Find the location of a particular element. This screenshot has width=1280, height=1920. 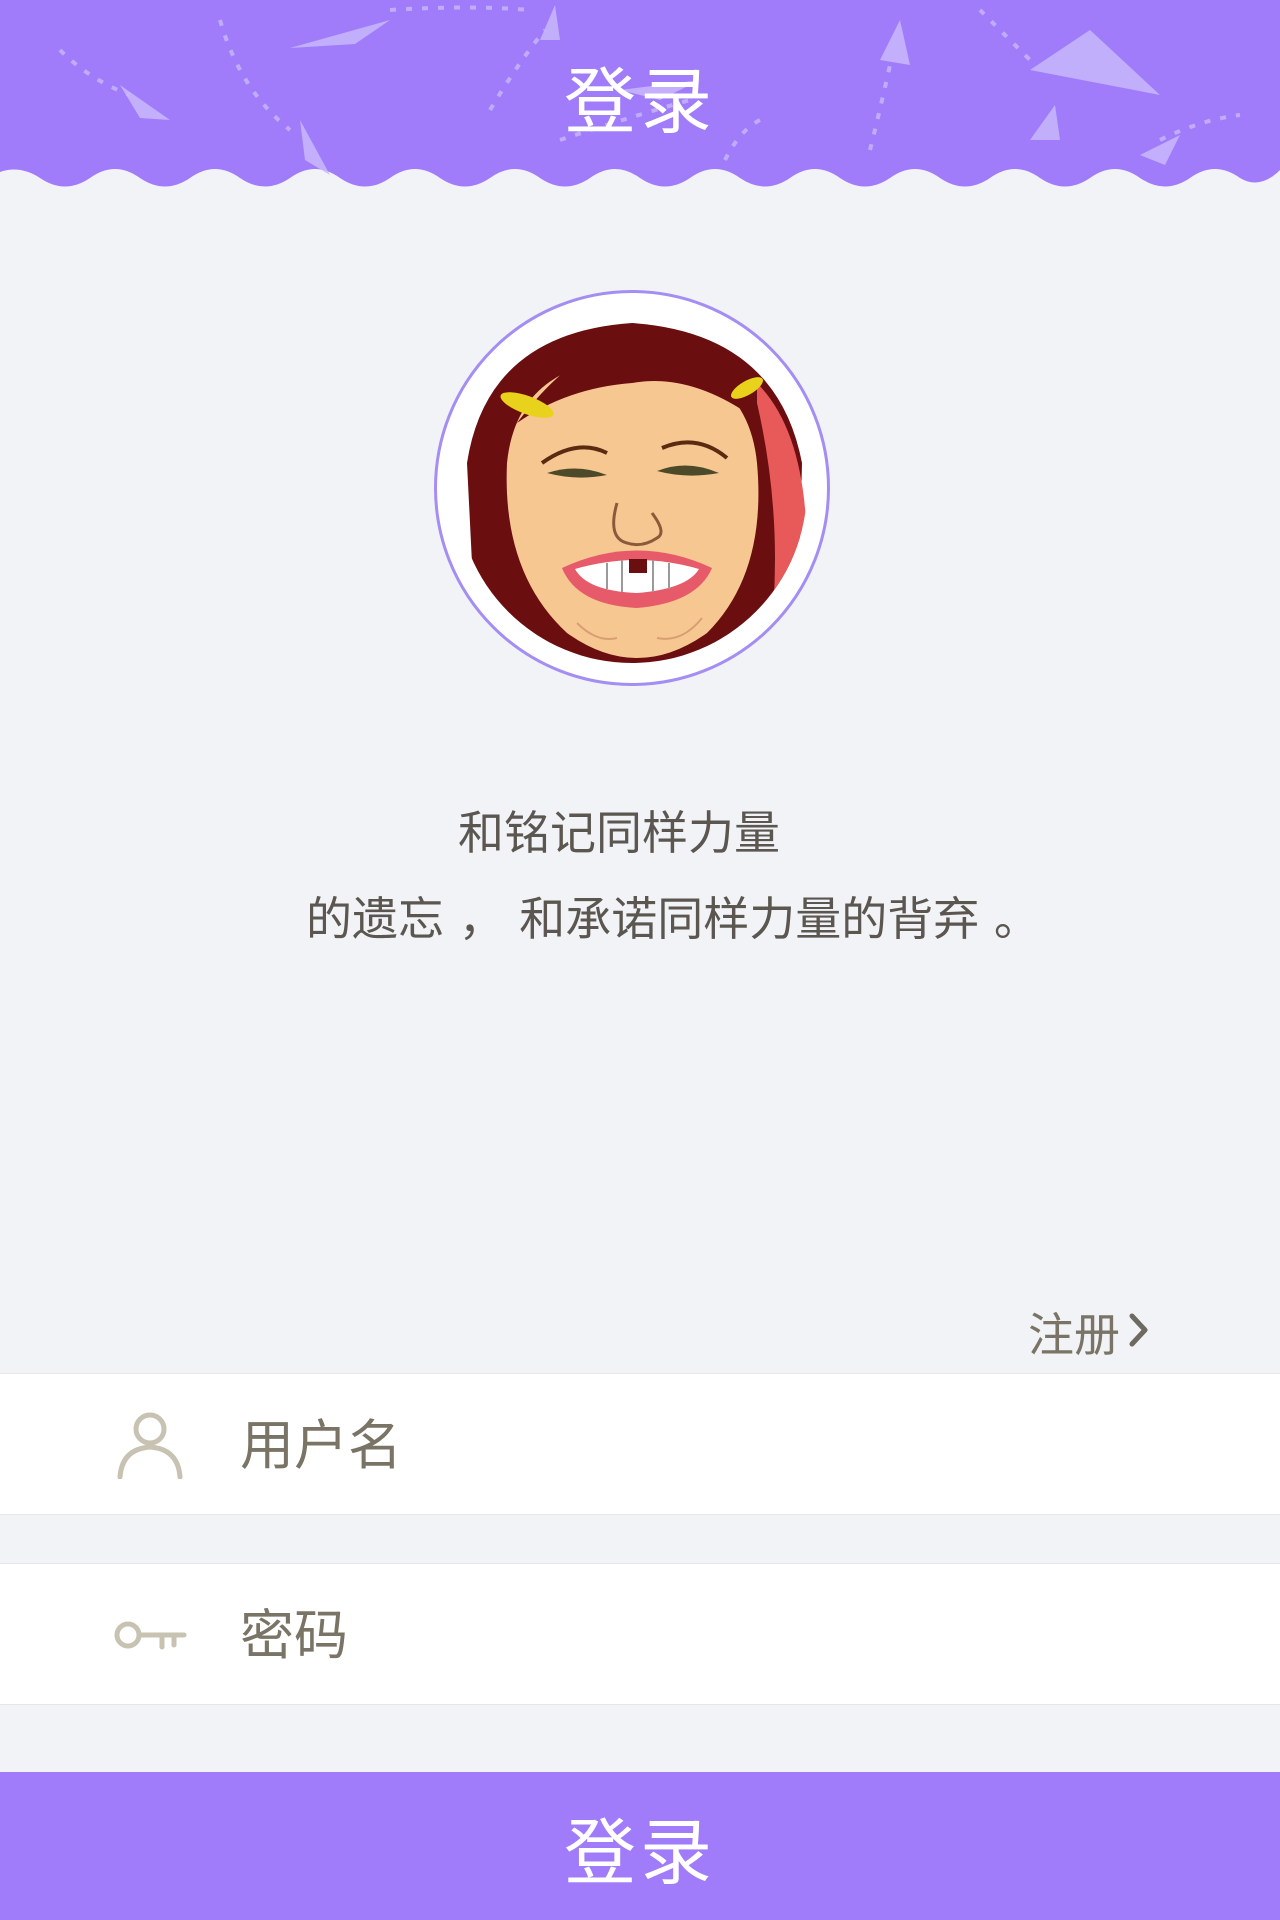

login-button: 登录 is located at coordinates (640, 1846).